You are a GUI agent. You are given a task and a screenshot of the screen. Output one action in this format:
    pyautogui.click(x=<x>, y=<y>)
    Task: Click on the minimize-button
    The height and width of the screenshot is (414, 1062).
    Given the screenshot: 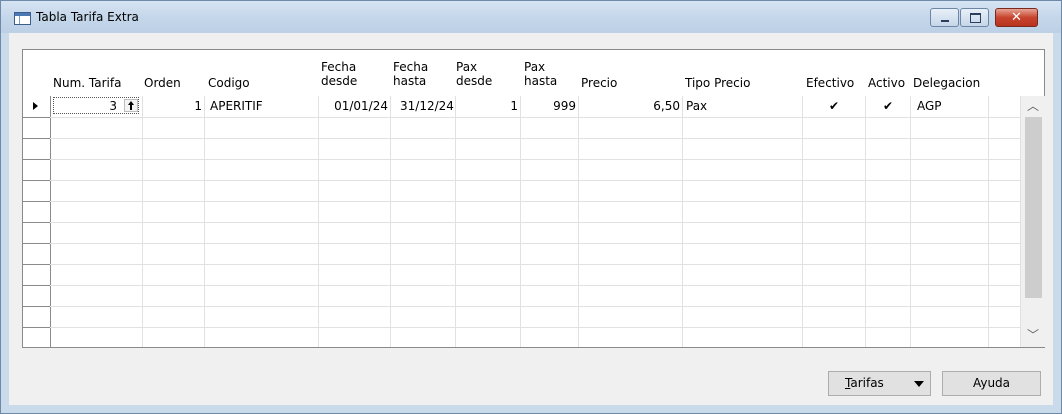 What is the action you would take?
    pyautogui.click(x=944, y=17)
    